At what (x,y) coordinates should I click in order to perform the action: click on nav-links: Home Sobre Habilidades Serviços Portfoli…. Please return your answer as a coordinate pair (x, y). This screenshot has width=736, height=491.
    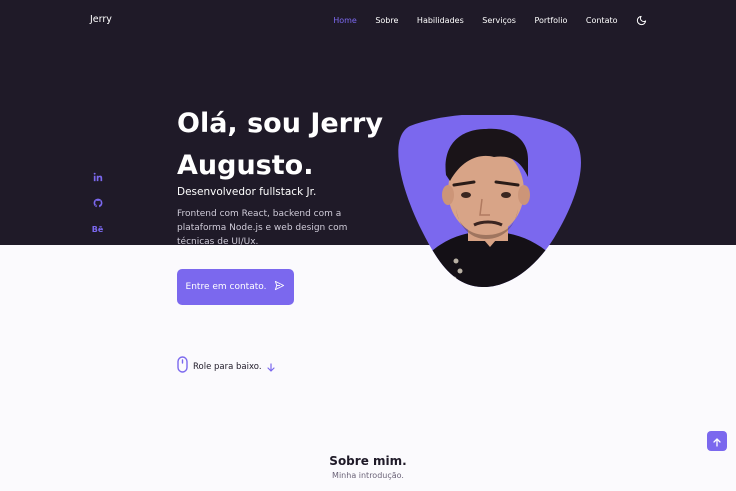
    Looking at the image, I should click on (490, 20).